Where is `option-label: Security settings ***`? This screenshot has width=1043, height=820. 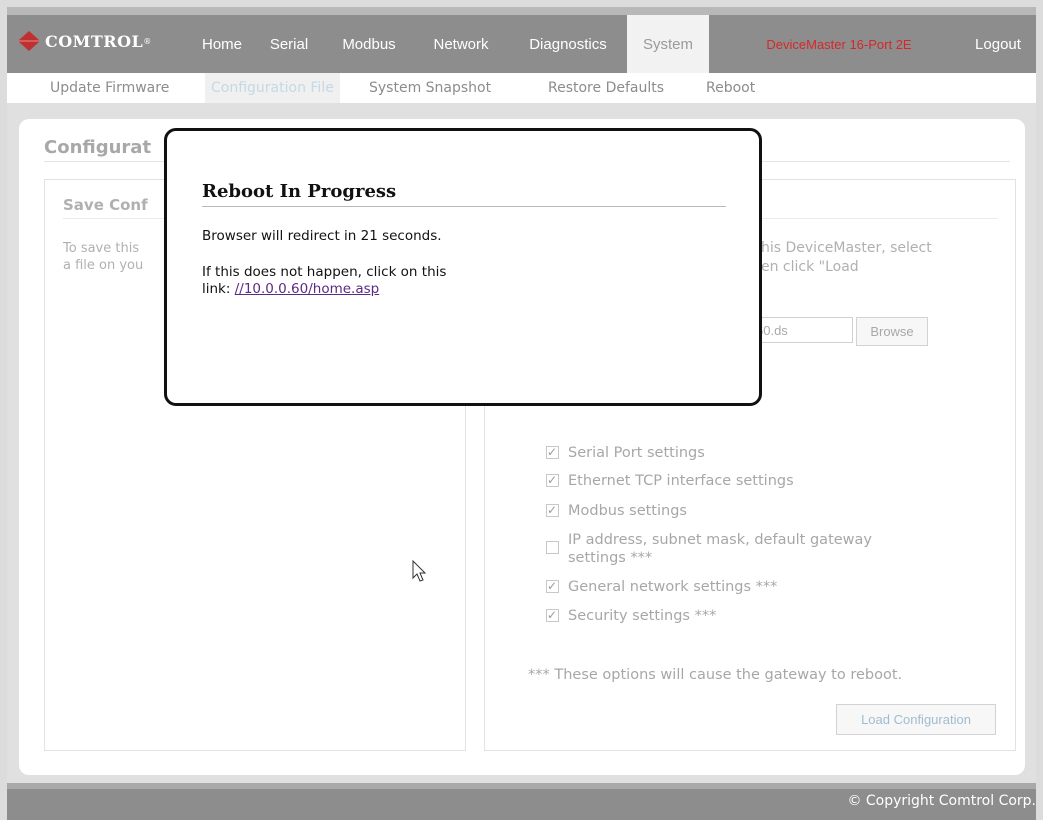 option-label: Security settings *** is located at coordinates (642, 616).